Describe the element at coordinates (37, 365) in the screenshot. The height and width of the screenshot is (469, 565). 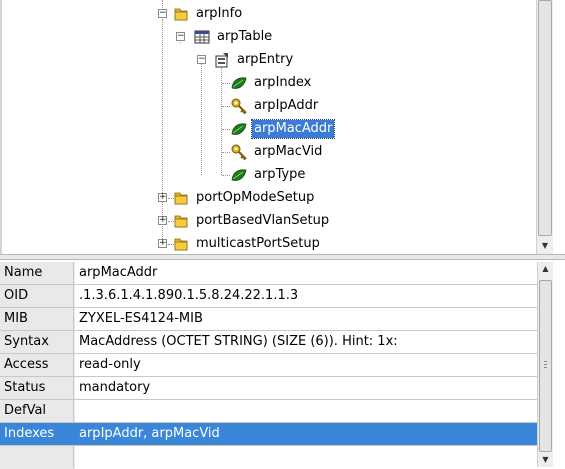
I see `property-name: Access` at that location.